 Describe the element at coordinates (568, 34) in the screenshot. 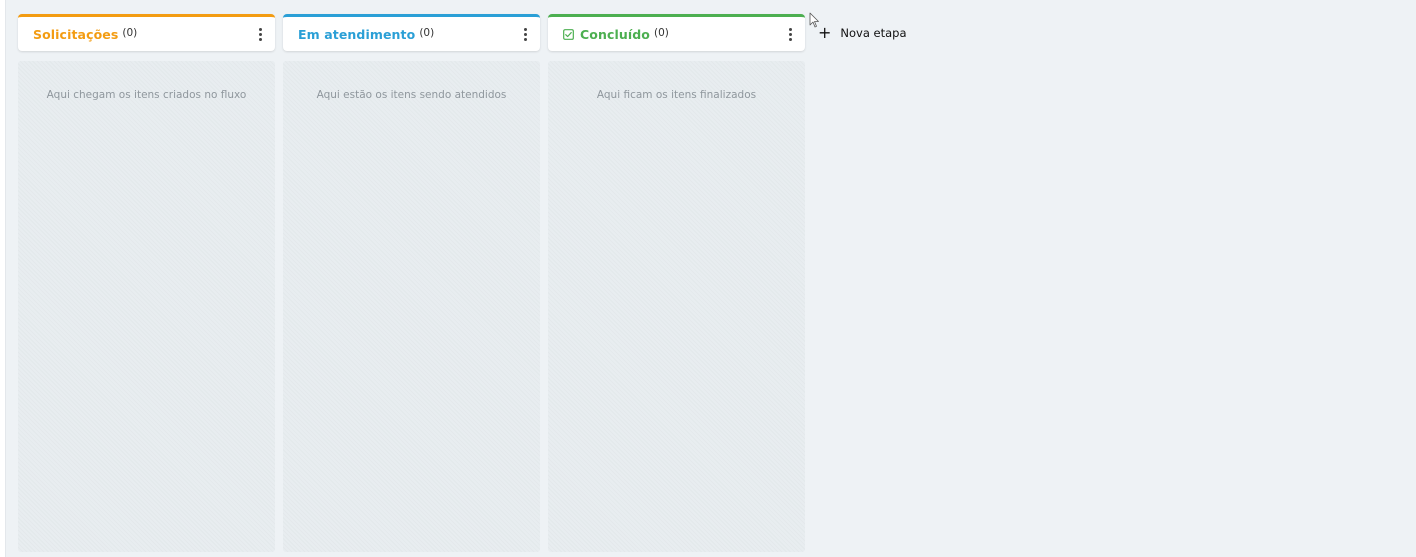

I see `check-square-icon` at that location.